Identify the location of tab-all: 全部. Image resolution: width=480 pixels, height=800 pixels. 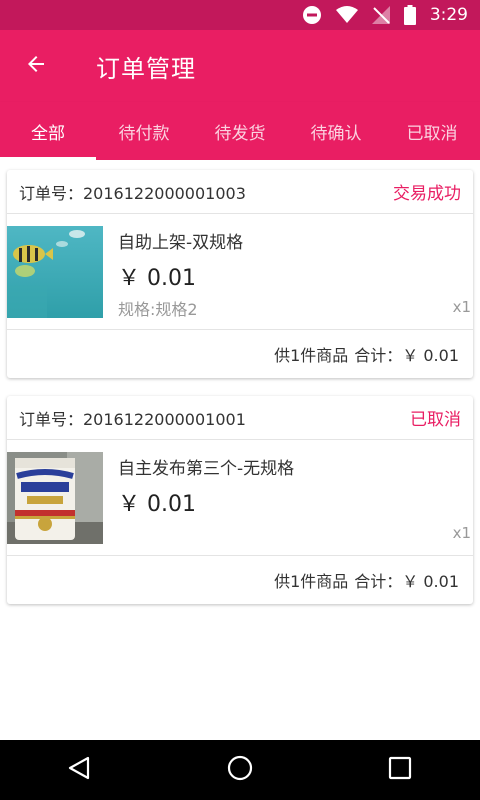
(48, 131).